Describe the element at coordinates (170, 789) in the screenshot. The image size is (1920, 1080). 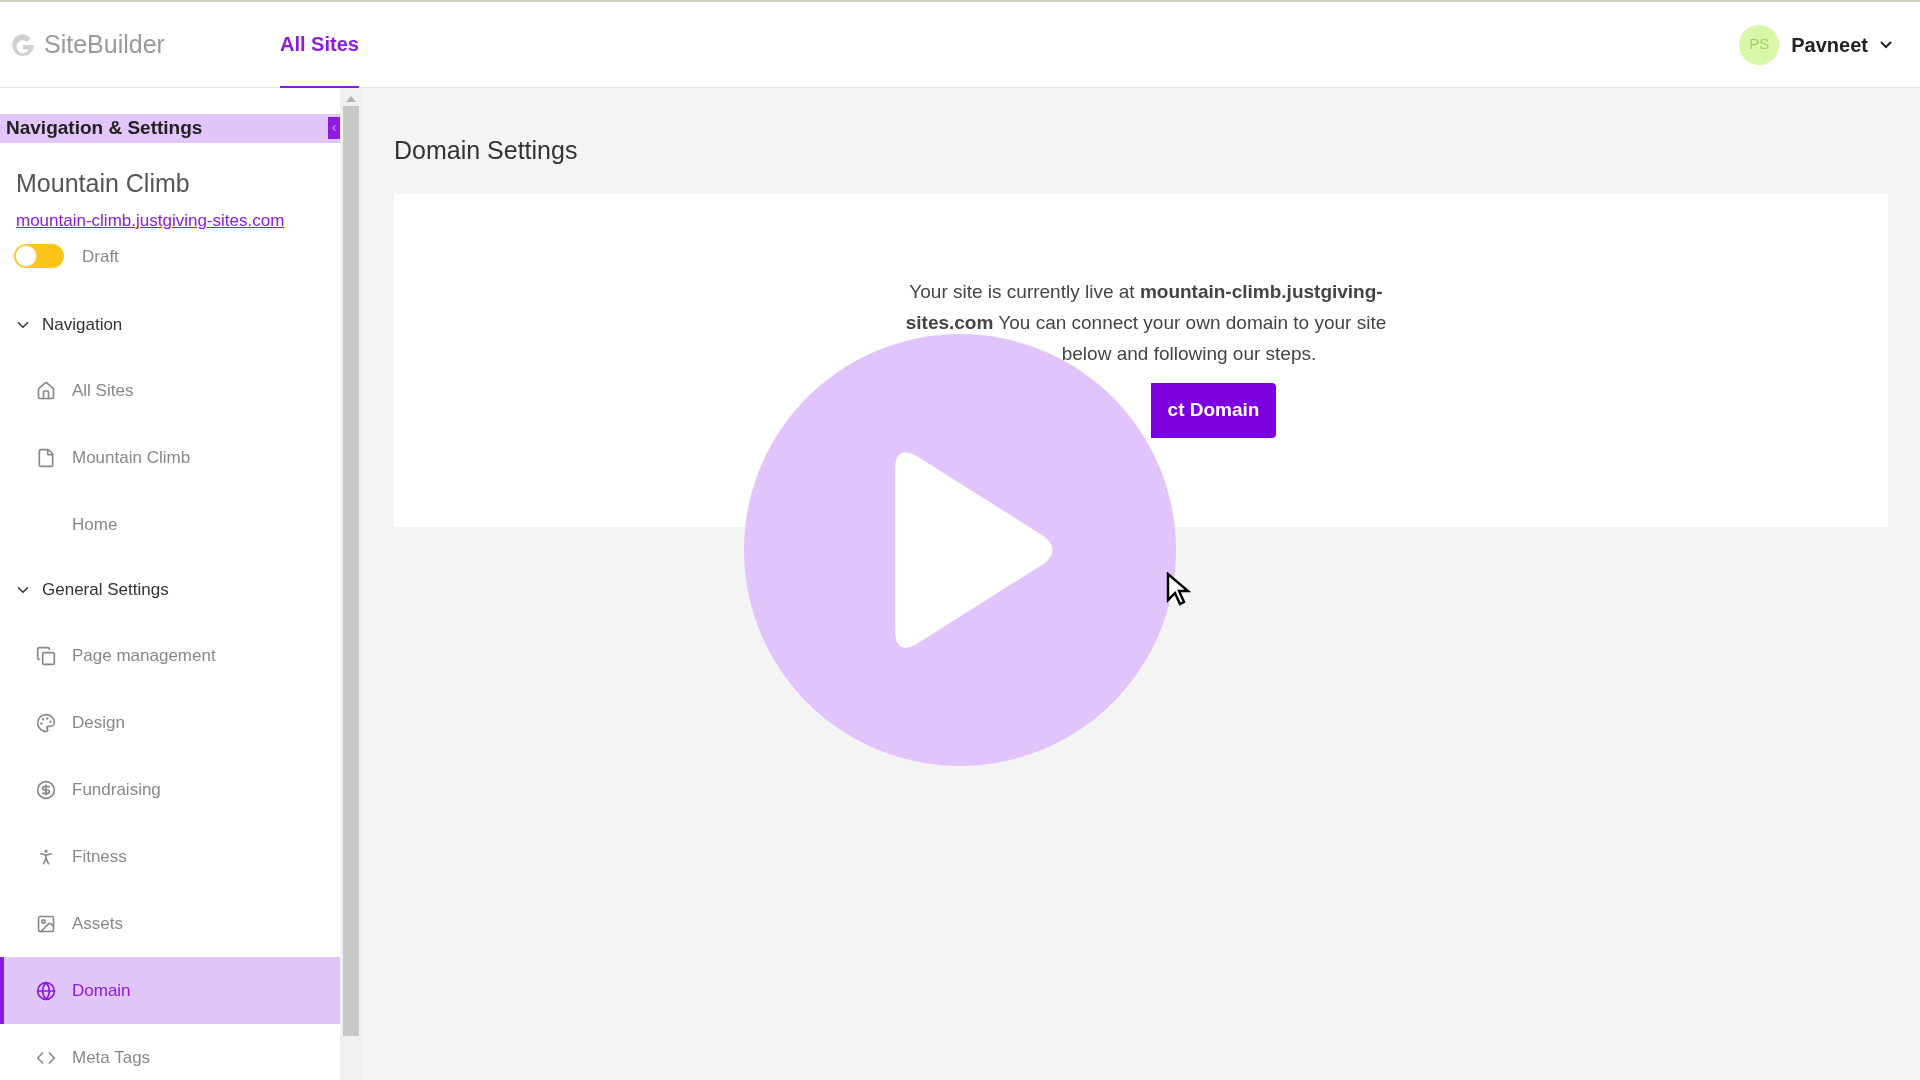
I see `sidebar-item: Fundraising` at that location.